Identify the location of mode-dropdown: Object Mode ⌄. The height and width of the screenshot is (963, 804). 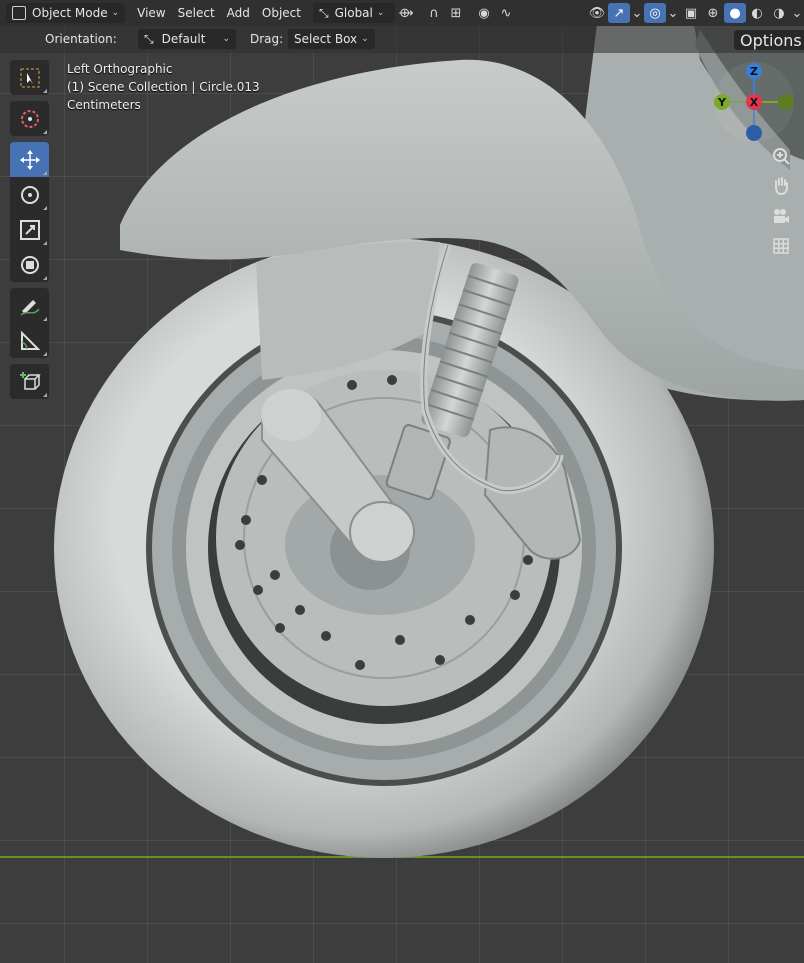
(66, 13).